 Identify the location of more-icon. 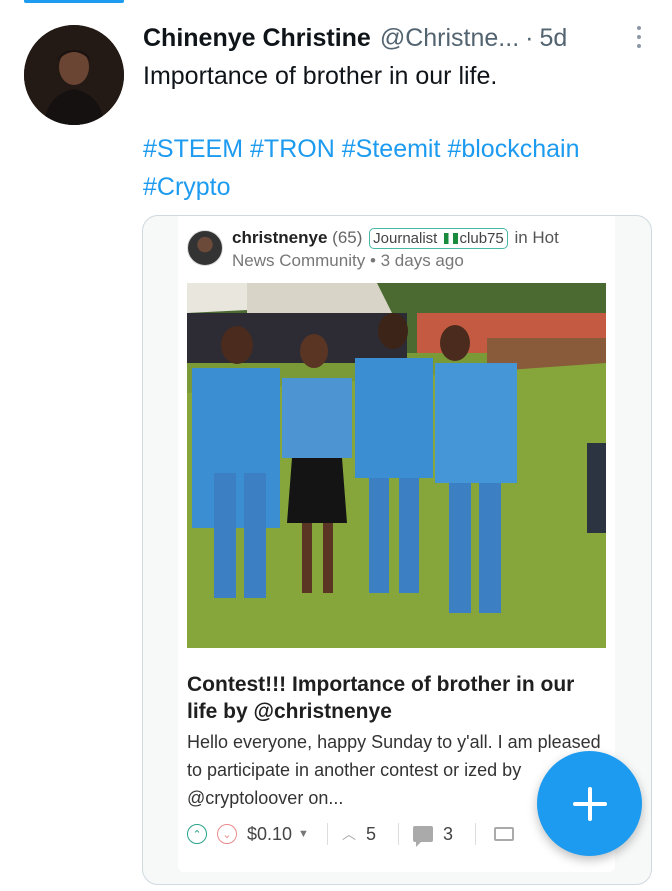
(639, 37).